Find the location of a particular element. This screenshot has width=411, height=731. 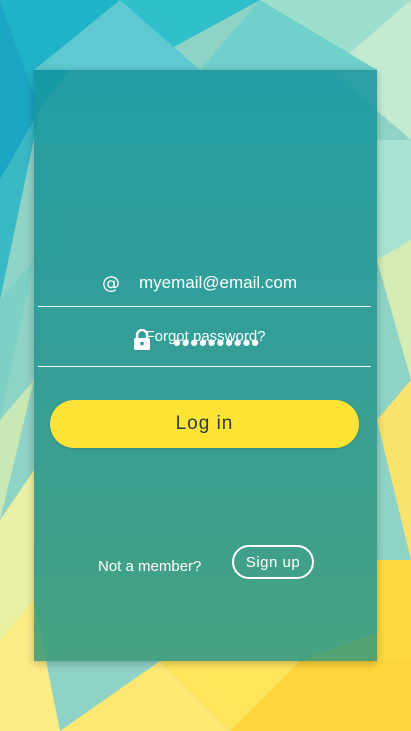

not-member-label: Not a member? is located at coordinates (150, 566).